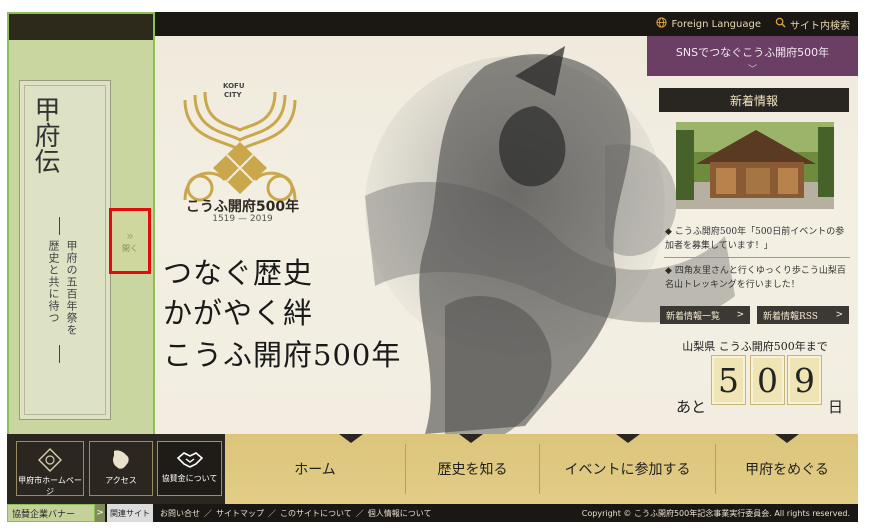 The image size is (869, 532). I want to click on news-item-1: ◆ こうふ開府500年「500日前イベントの参加者を募集しています！」, so click(756, 239).